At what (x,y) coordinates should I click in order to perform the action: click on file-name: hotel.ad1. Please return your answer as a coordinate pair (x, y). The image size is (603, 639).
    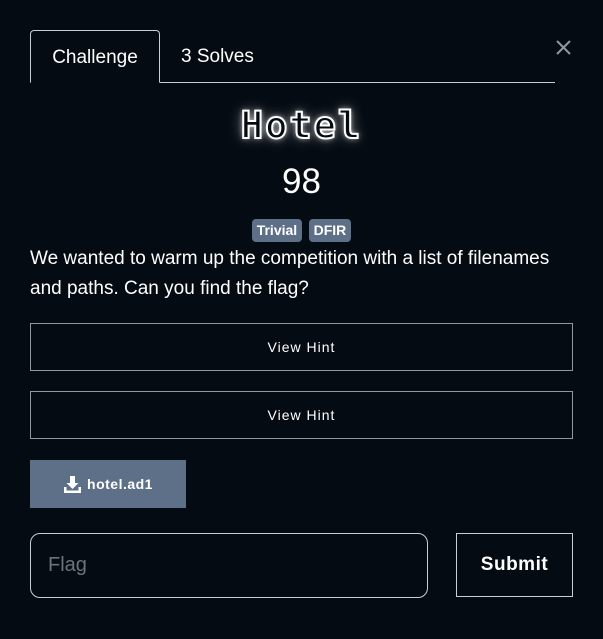
    Looking at the image, I should click on (120, 484).